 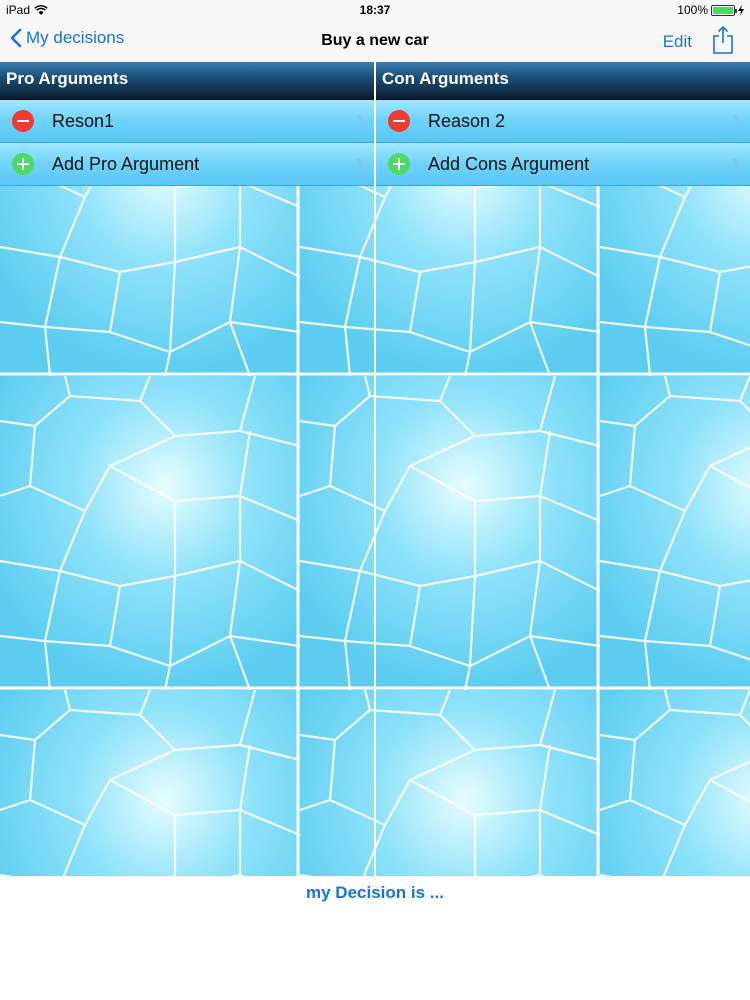 I want to click on add-con-argument-row: Add Cons Argument ❯, so click(x=563, y=164).